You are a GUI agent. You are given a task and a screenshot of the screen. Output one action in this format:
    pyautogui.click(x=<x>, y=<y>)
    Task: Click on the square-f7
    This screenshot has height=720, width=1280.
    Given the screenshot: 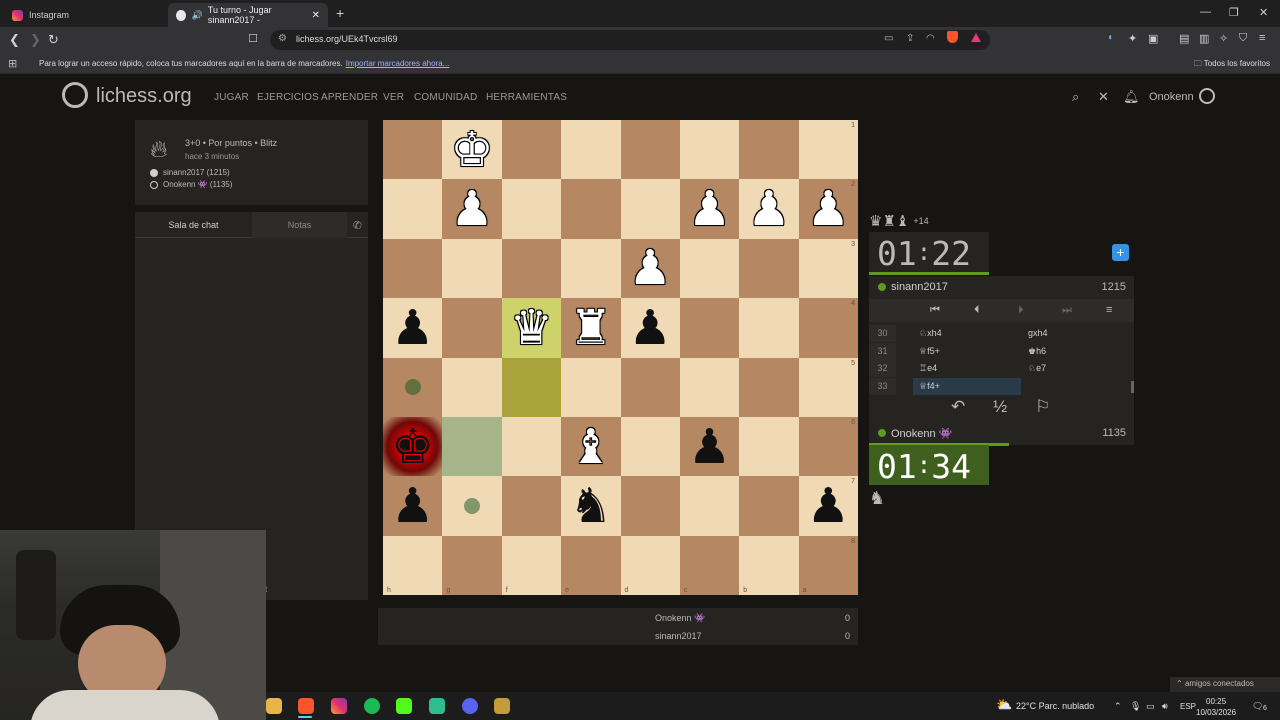 What is the action you would take?
    pyautogui.click(x=531, y=506)
    